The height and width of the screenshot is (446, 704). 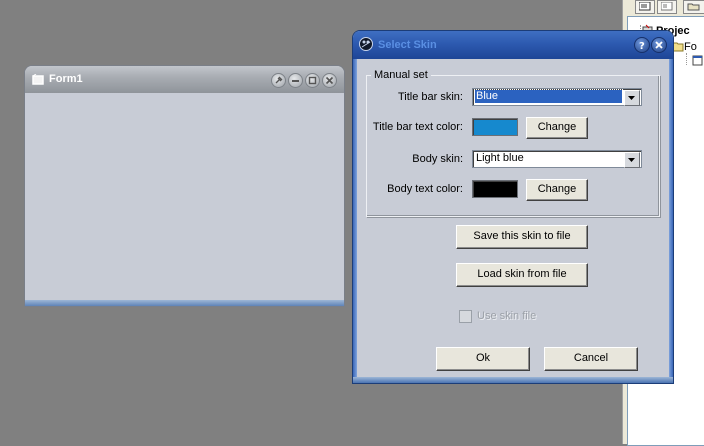 What do you see at coordinates (184, 303) in the screenshot?
I see `form1-bottom-border` at bounding box center [184, 303].